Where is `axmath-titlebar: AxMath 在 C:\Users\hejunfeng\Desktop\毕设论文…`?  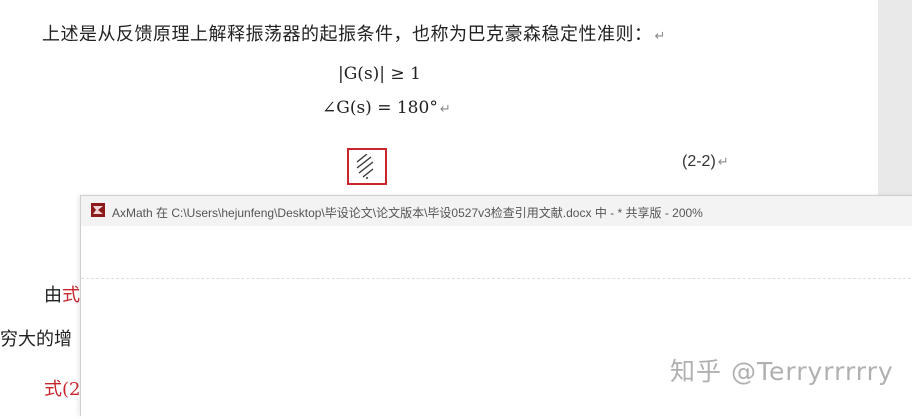
axmath-titlebar: AxMath 在 C:\Users\hejunfeng\Desktop\毕设论文… is located at coordinates (496, 211).